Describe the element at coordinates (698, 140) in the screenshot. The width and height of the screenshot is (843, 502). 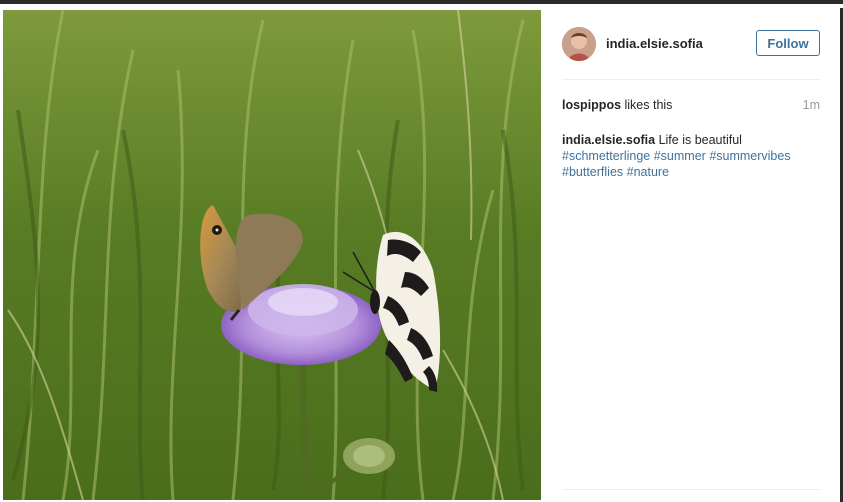
I see `caption-text: Life is beautiful` at that location.